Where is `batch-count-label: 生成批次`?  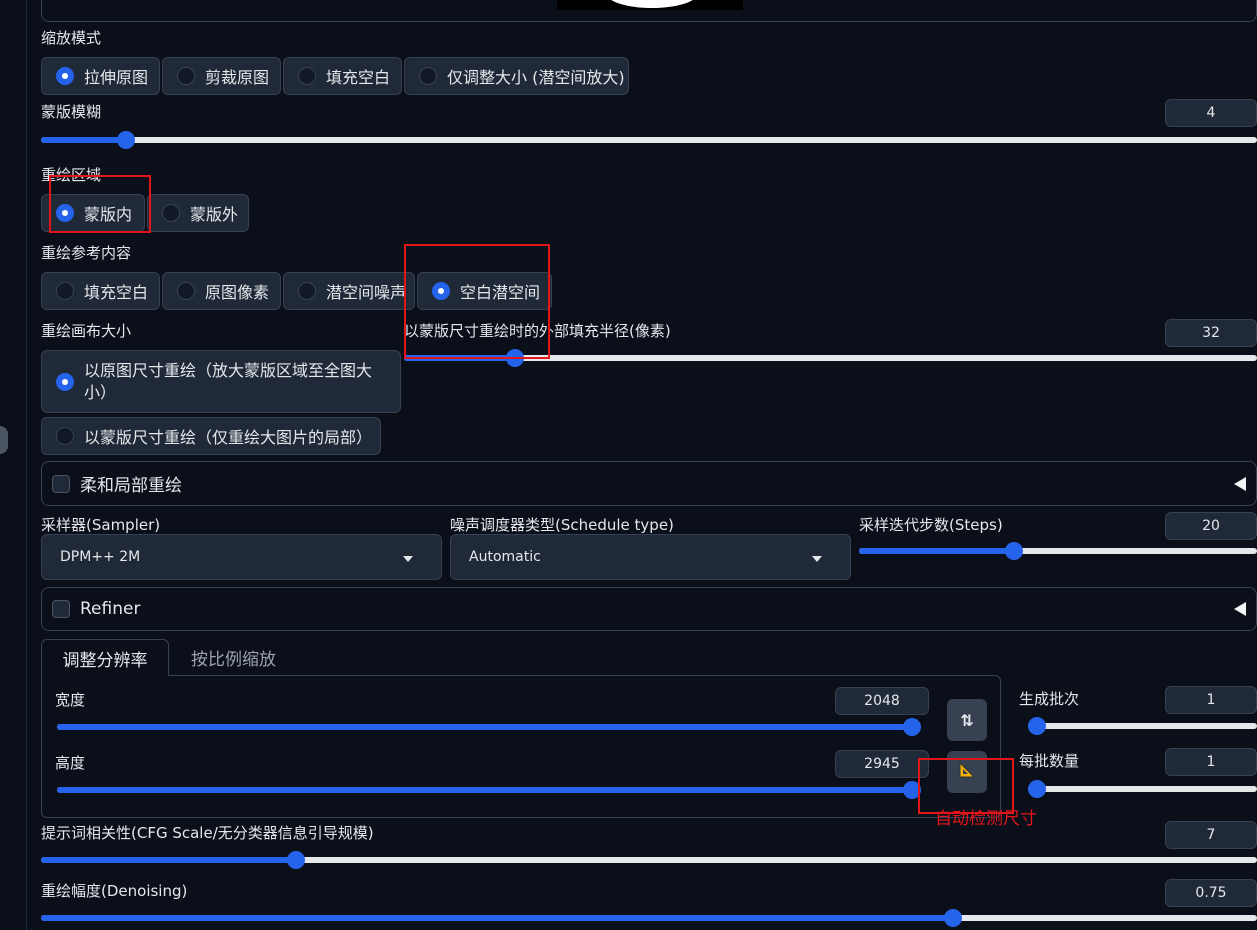 batch-count-label: 生成批次 is located at coordinates (1049, 699).